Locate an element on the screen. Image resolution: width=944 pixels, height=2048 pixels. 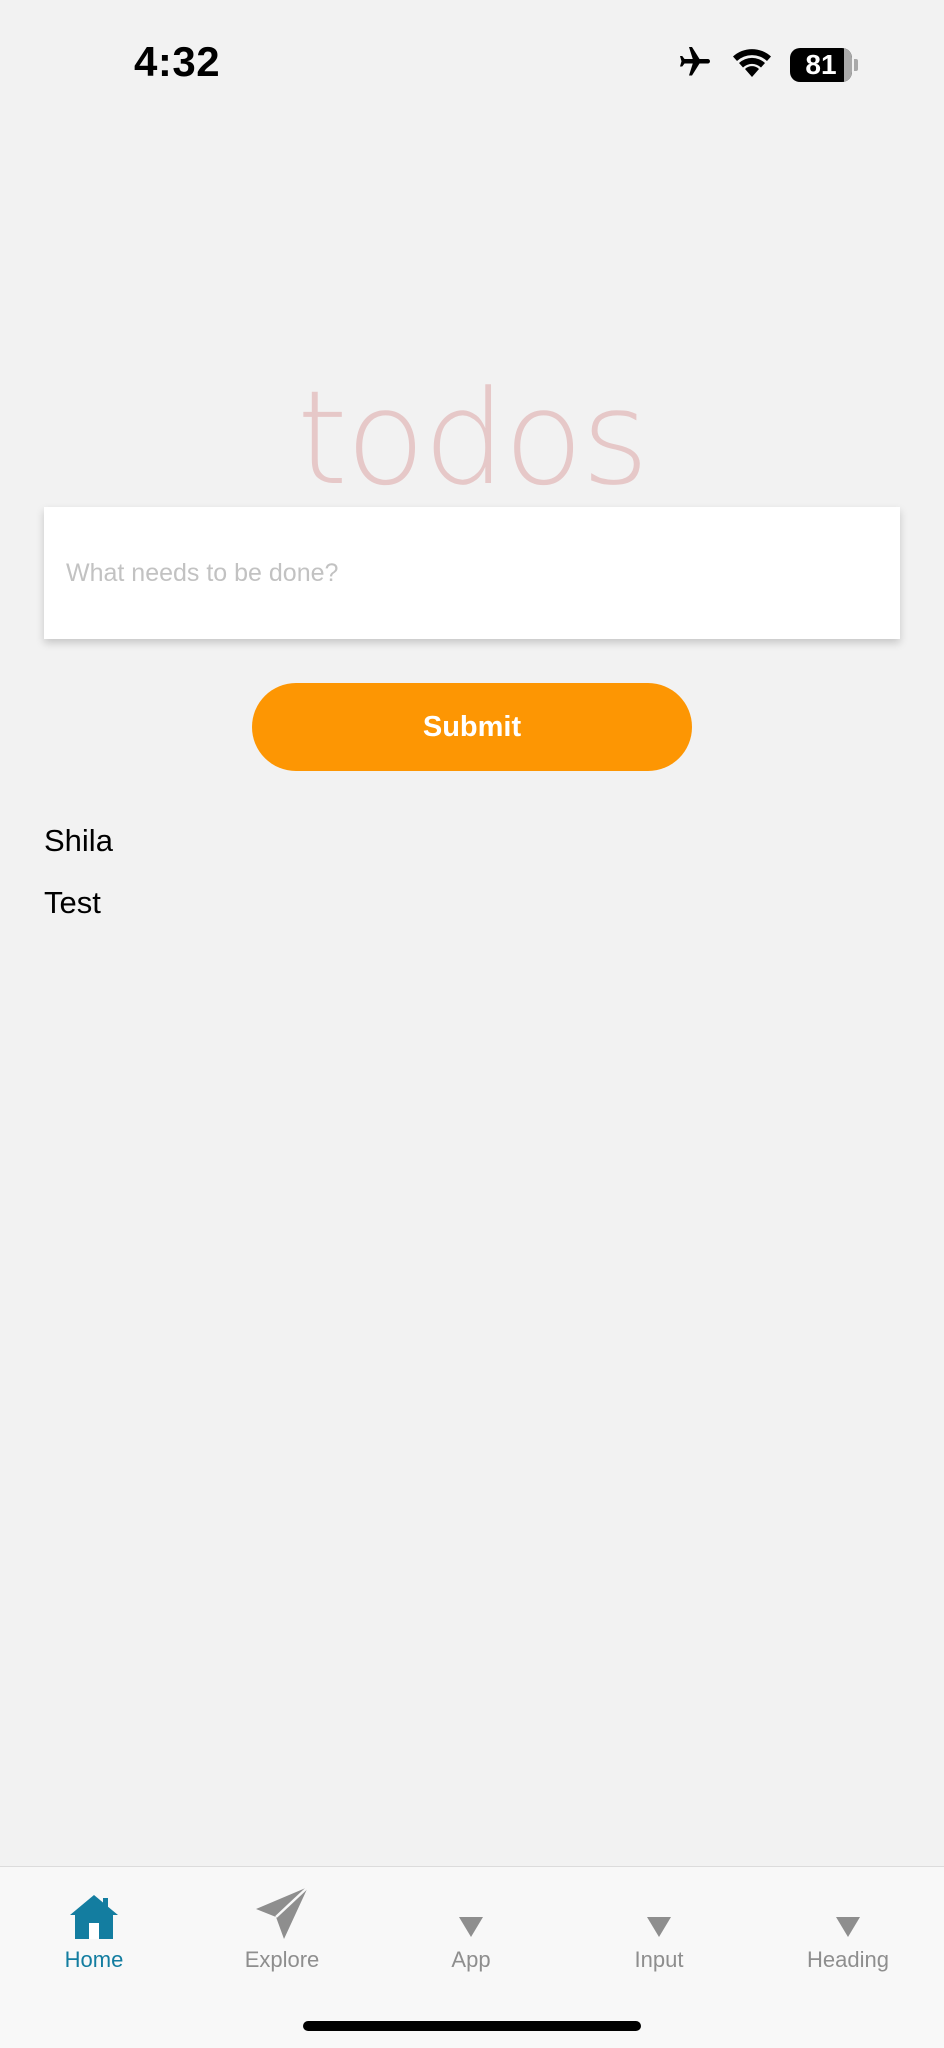
home-icon is located at coordinates (94, 1911).